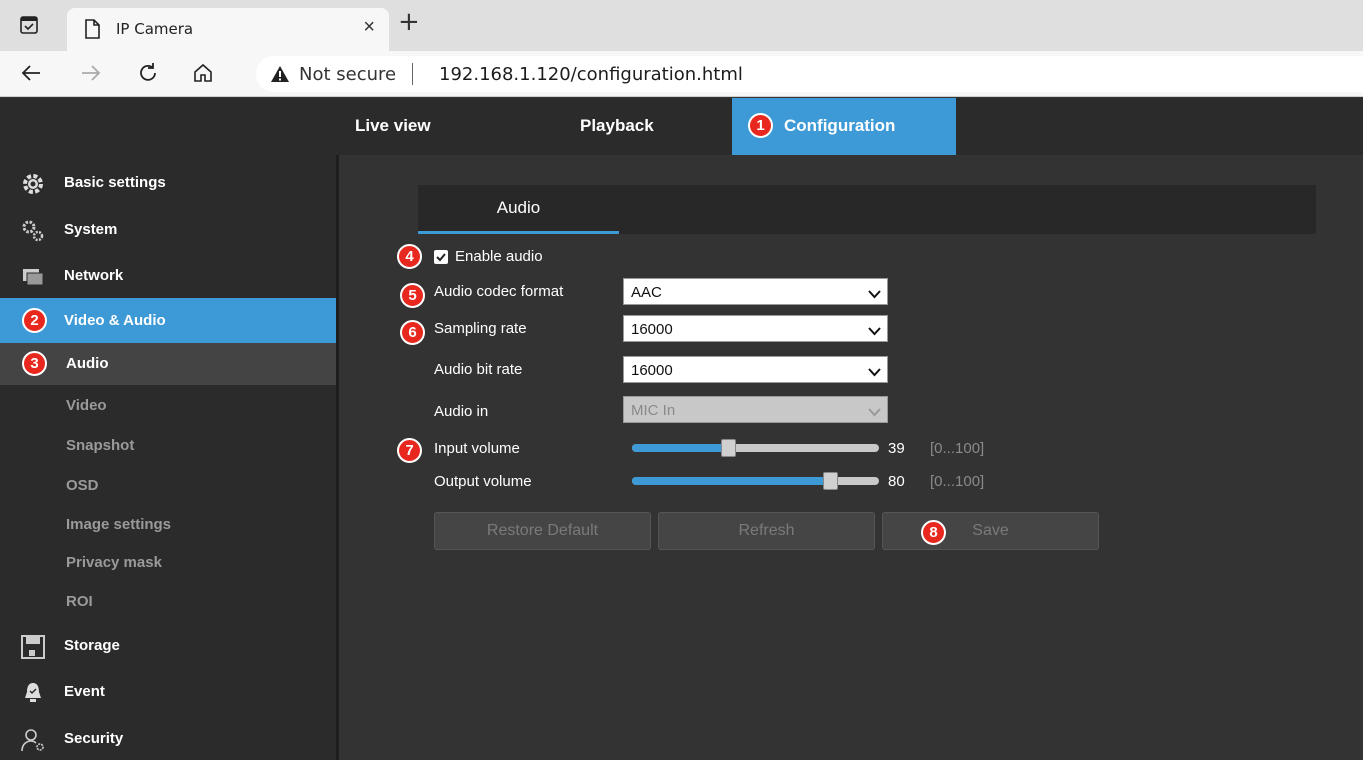 This screenshot has width=1363, height=760. What do you see at coordinates (483, 481) in the screenshot?
I see `output-volume-label: Output volume` at bounding box center [483, 481].